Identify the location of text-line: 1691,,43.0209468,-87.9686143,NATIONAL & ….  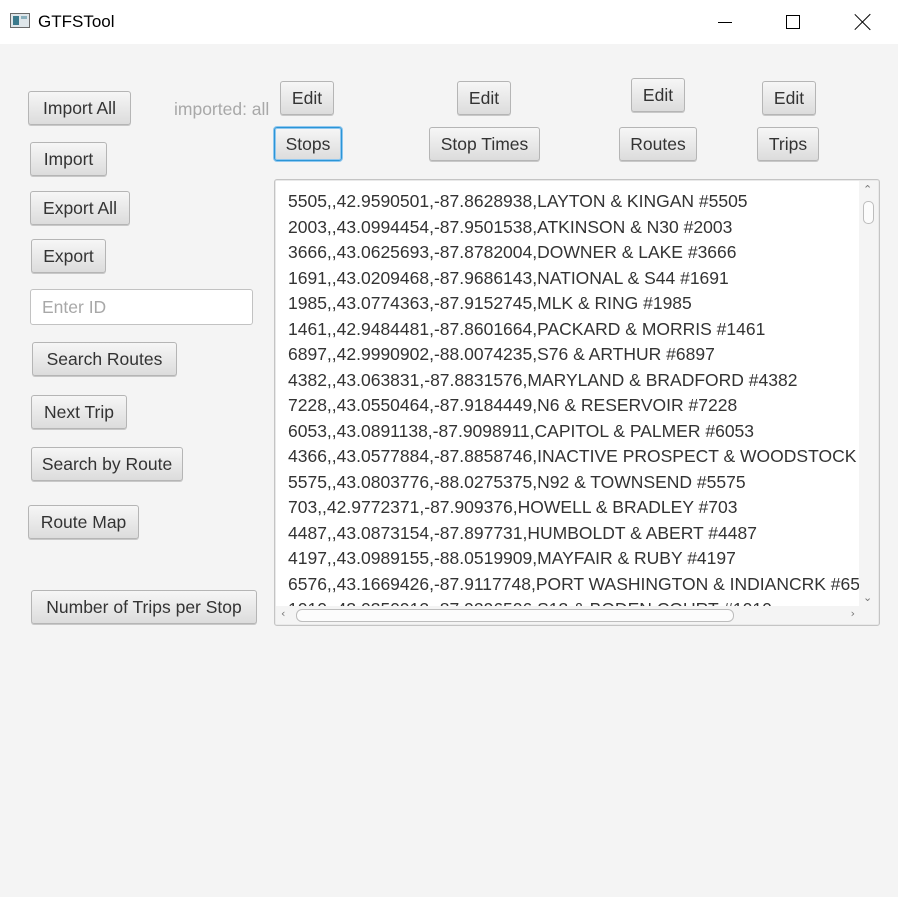
(508, 277).